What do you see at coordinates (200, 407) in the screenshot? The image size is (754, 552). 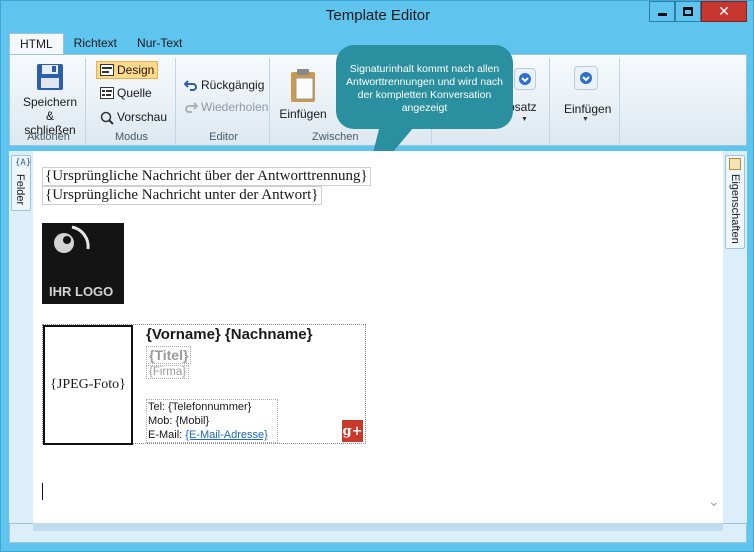 I see `phone-field: Tel: {Telefonnummer}` at bounding box center [200, 407].